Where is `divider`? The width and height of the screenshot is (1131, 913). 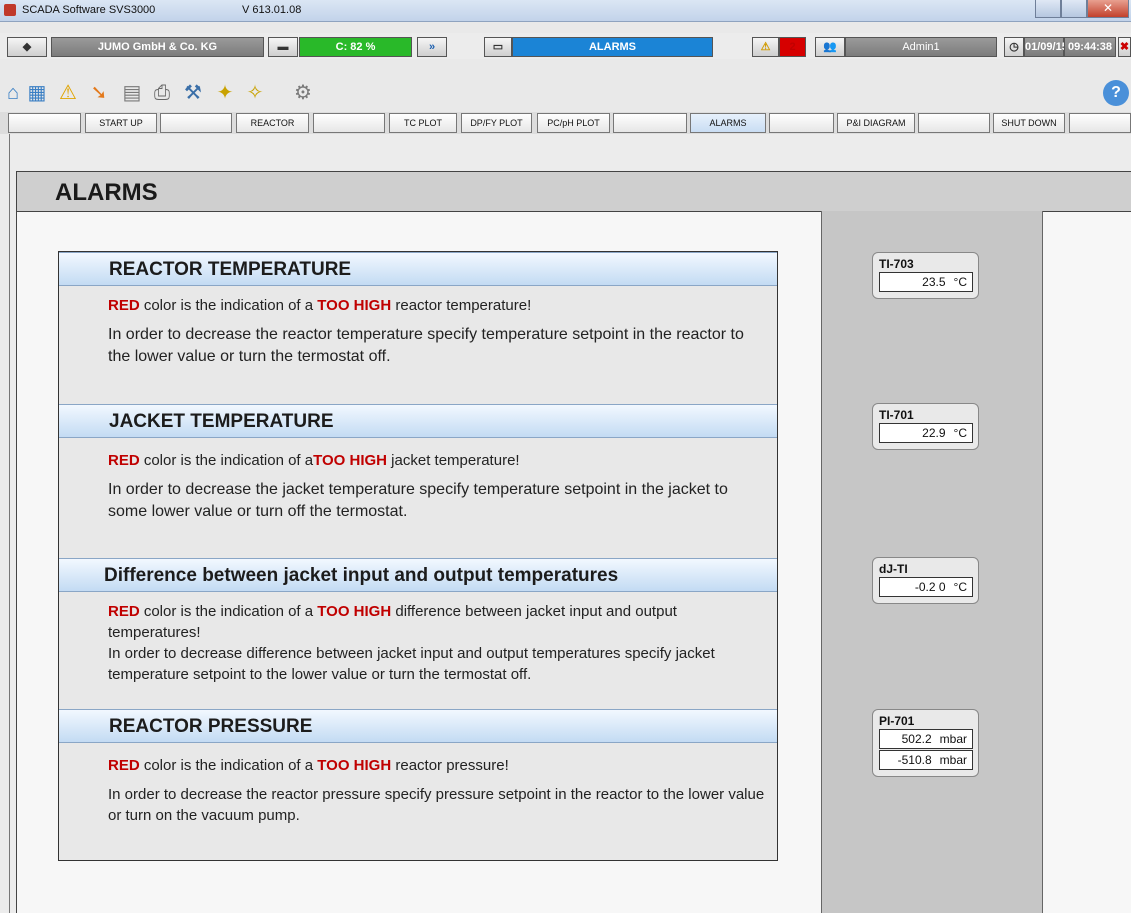 divider is located at coordinates (9, 523).